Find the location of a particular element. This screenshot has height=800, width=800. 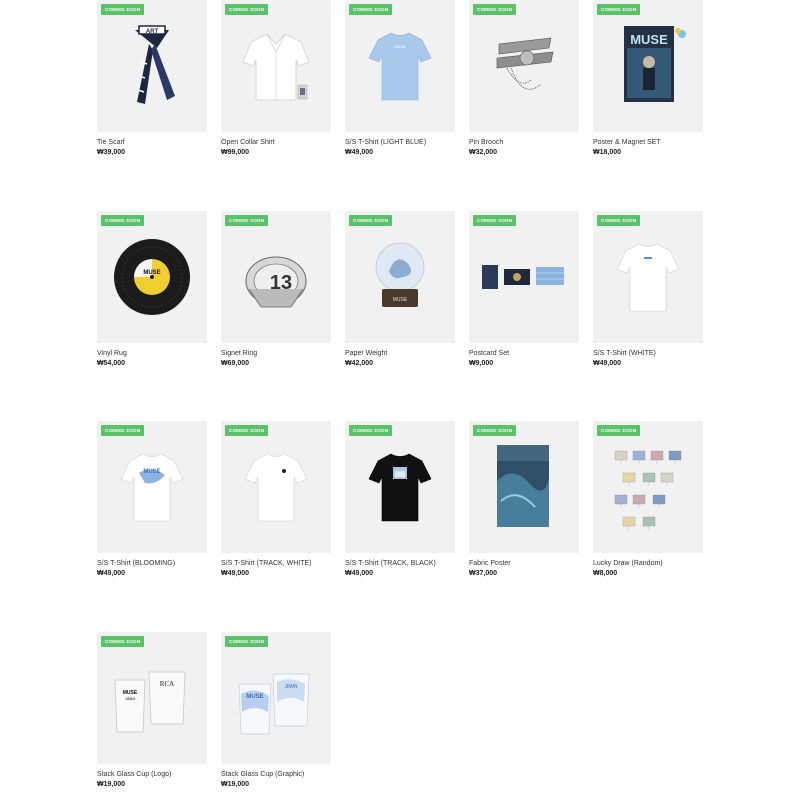

svg-text: ART is located at coordinates (152, 32).